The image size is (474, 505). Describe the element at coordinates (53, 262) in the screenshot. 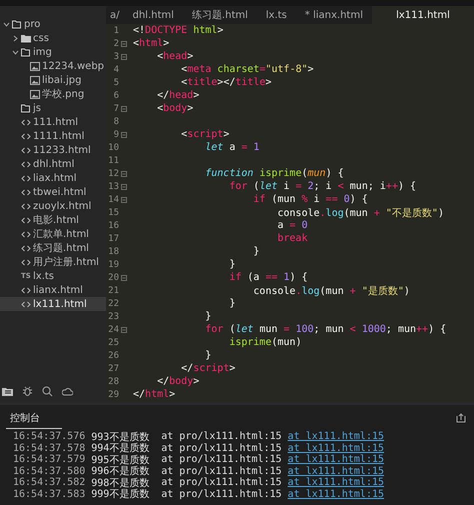

I see `tree-item: 用户注册.html` at that location.